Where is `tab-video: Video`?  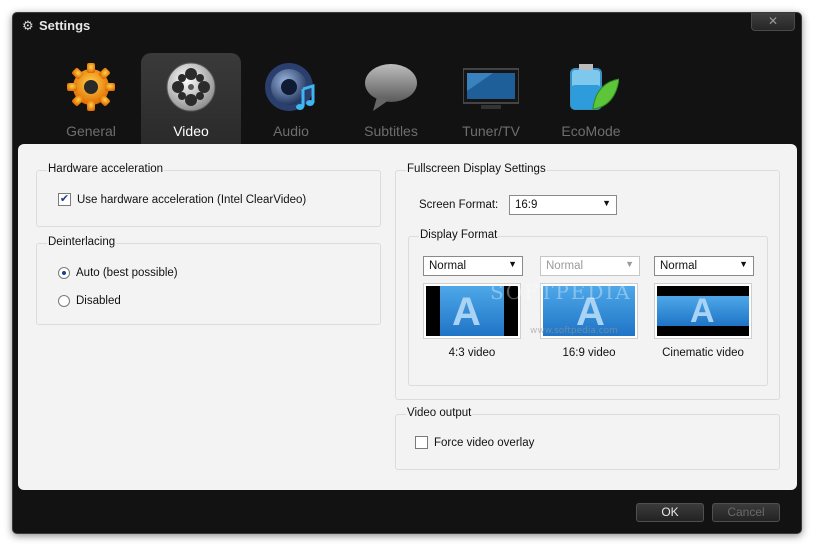 tab-video: Video is located at coordinates (191, 99).